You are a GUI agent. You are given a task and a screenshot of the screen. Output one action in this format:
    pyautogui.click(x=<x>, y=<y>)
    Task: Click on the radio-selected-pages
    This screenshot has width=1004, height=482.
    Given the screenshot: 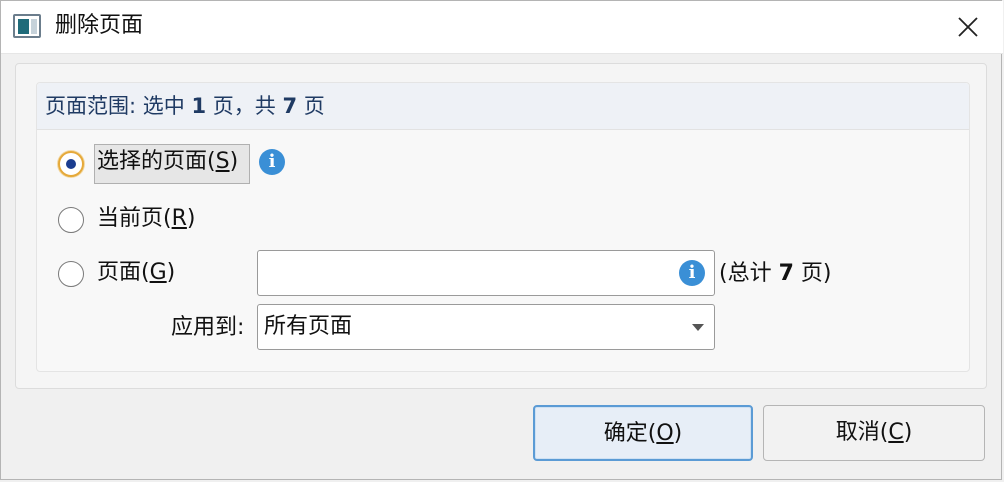 What is the action you would take?
    pyautogui.click(x=71, y=164)
    